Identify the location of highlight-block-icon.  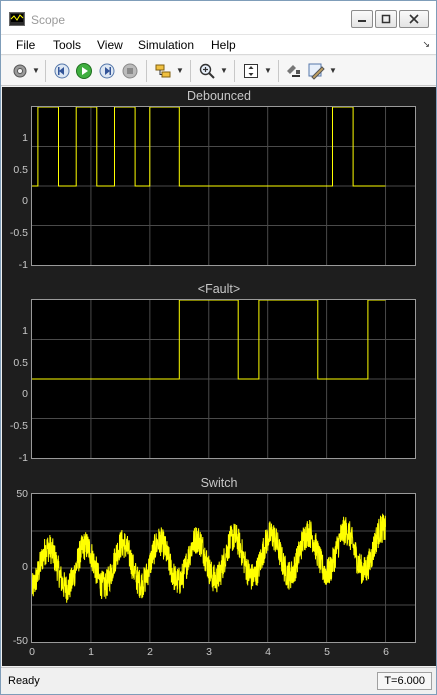
(293, 71).